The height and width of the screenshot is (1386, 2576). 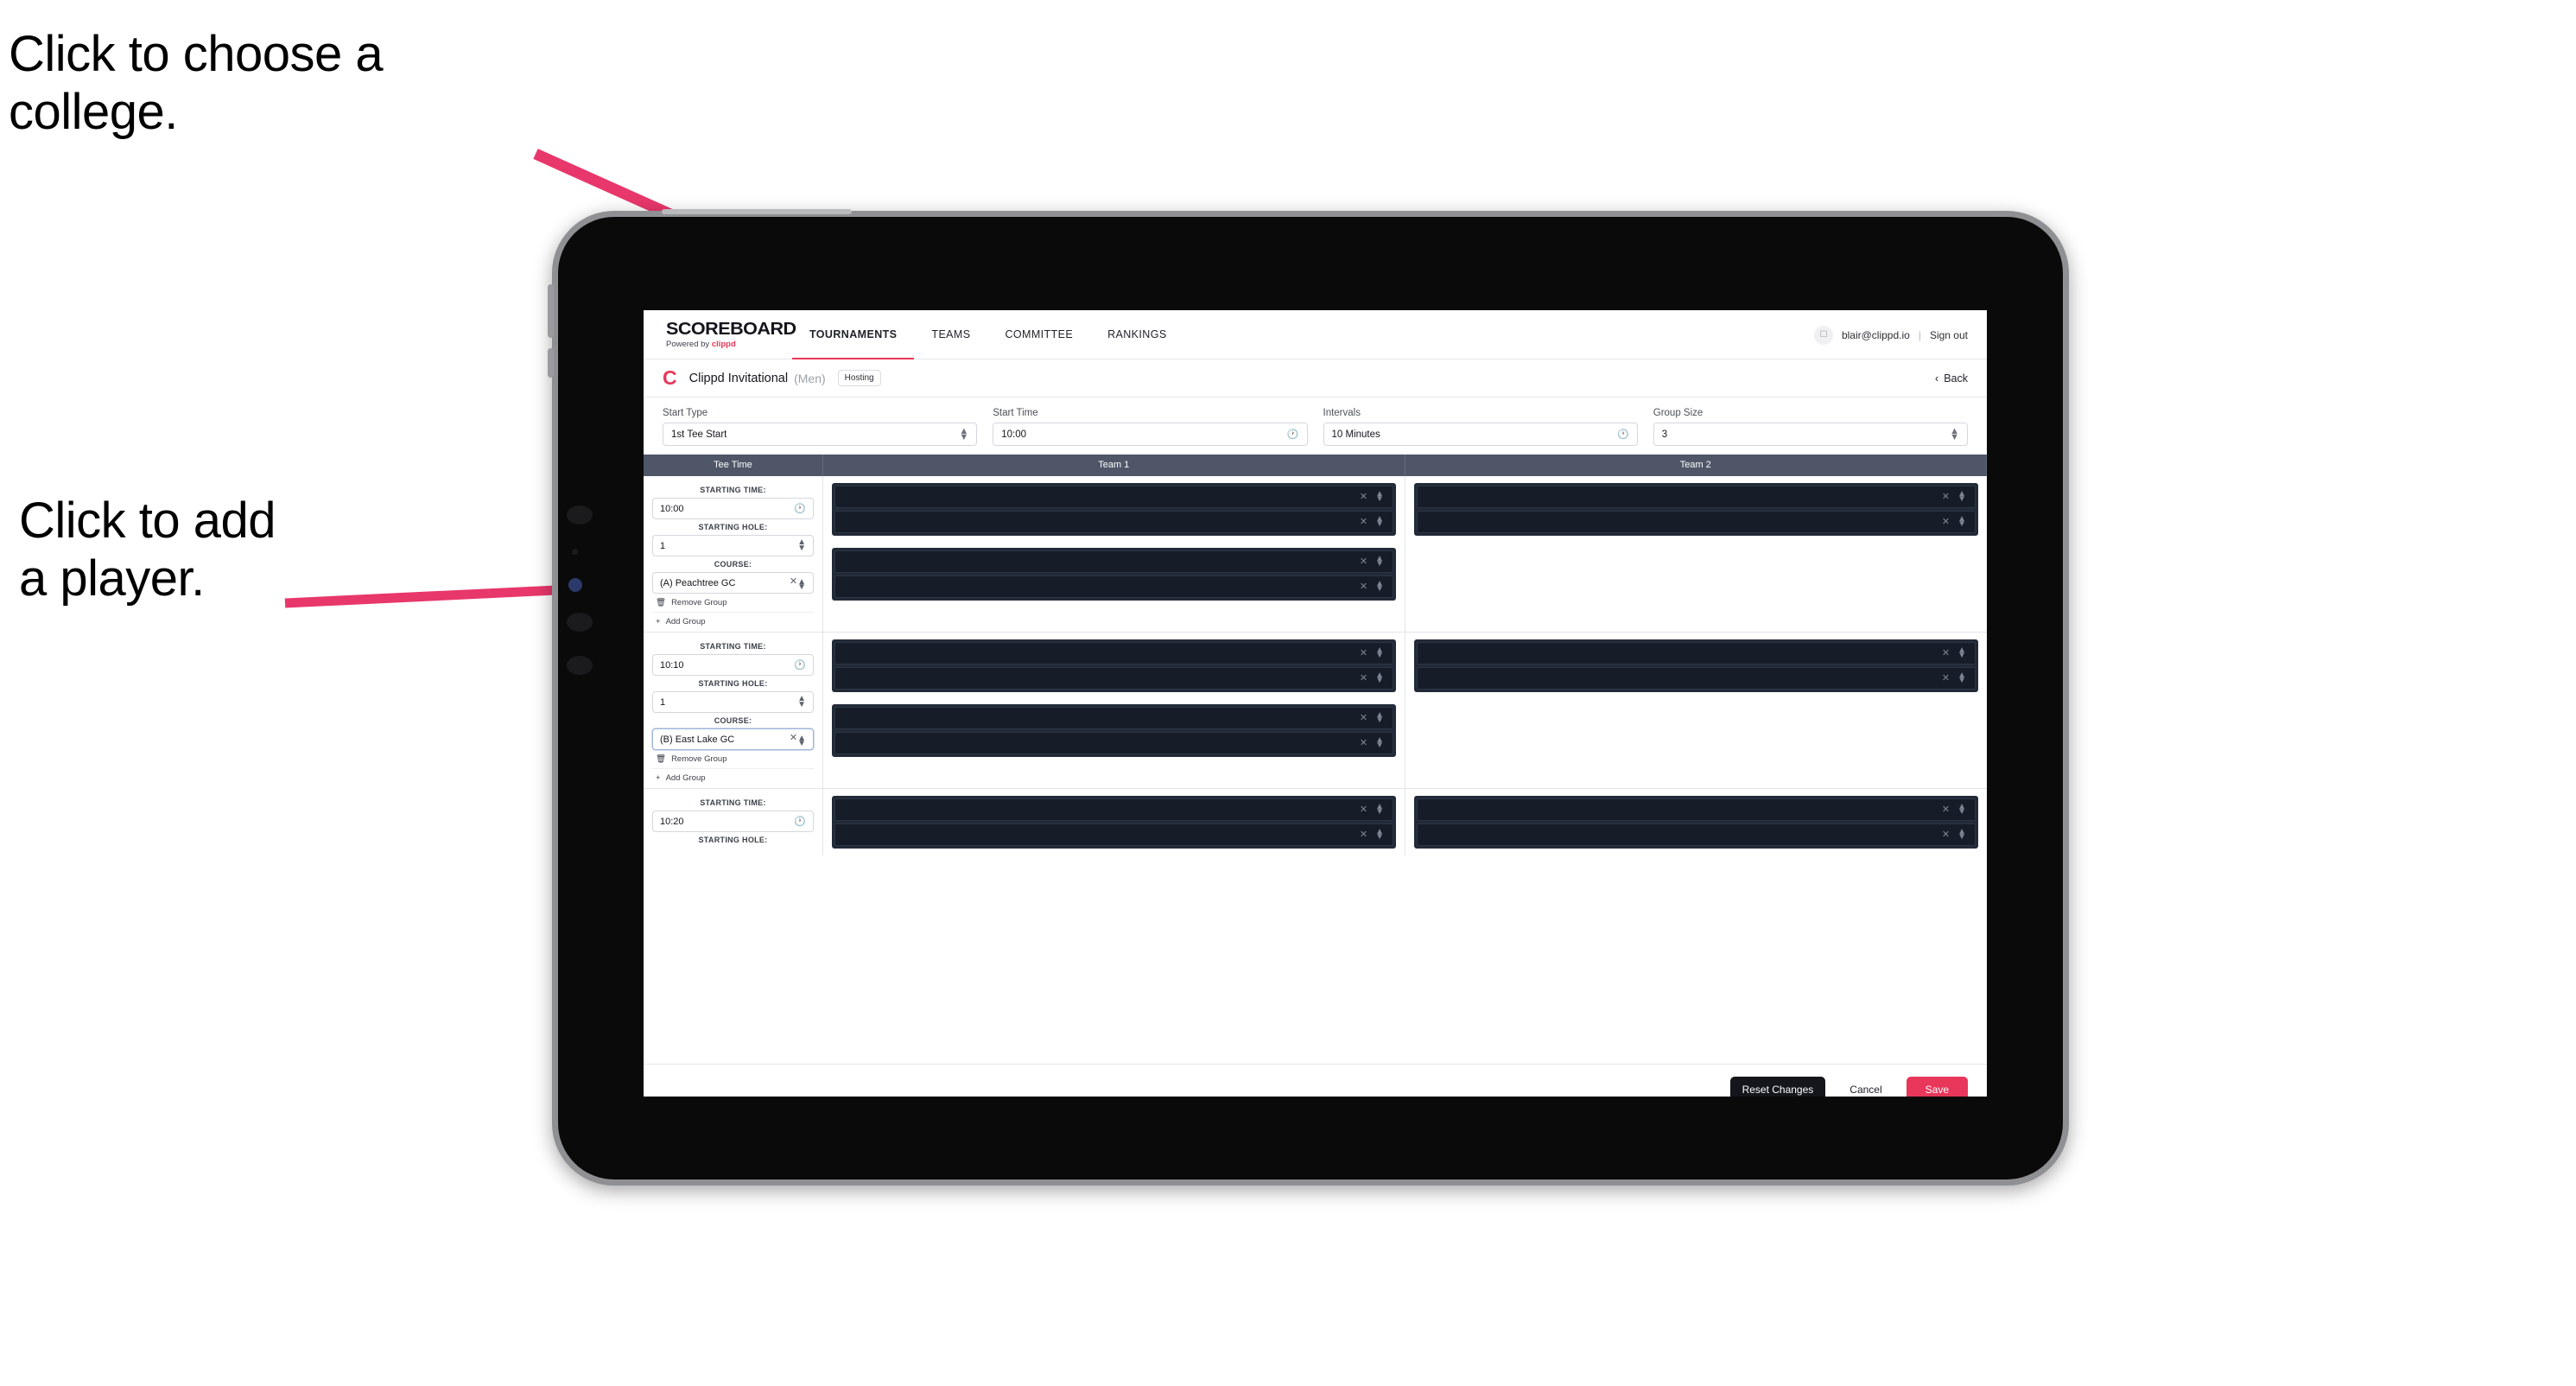 What do you see at coordinates (733, 583) in the screenshot?
I see `select-course: (A) Peachtree GC ✕▲ ▼` at bounding box center [733, 583].